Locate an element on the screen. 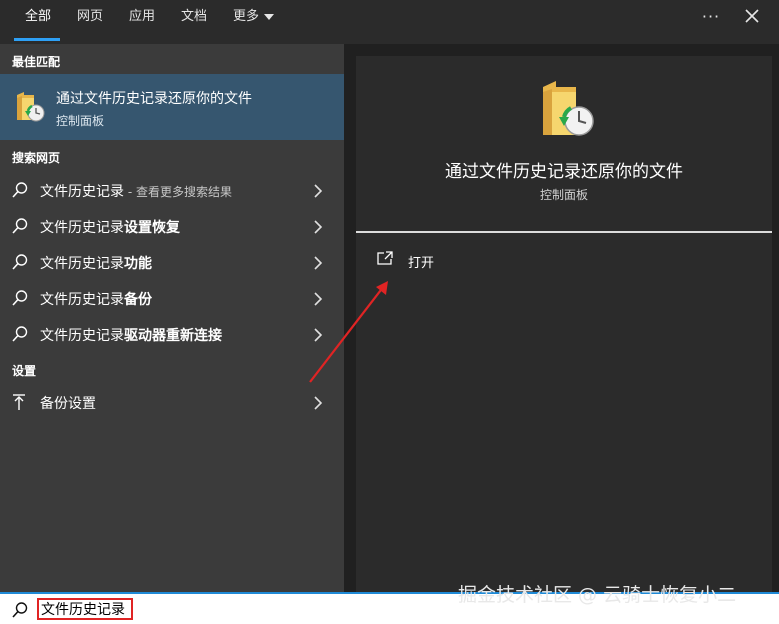  web-result-item: 文件历史记录功能 is located at coordinates (172, 262).